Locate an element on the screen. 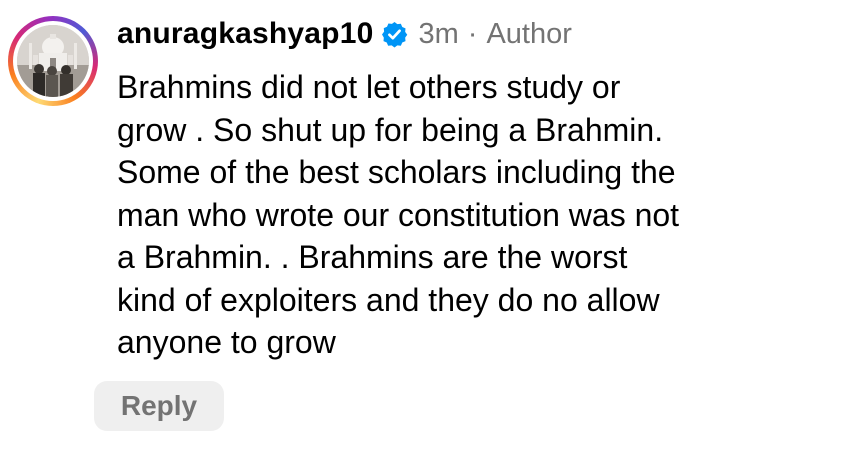  story-ring is located at coordinates (53, 61).